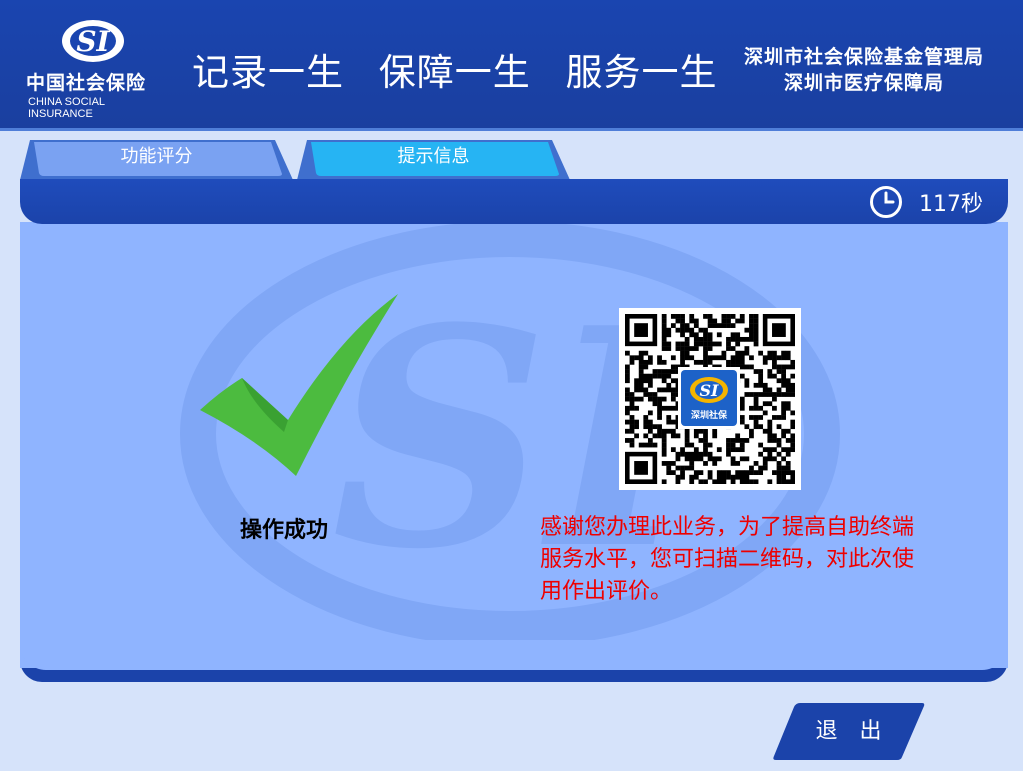 Image resolution: width=1023 pixels, height=771 pixels. What do you see at coordinates (514, 201) in the screenshot?
I see `panel-header-bar` at bounding box center [514, 201].